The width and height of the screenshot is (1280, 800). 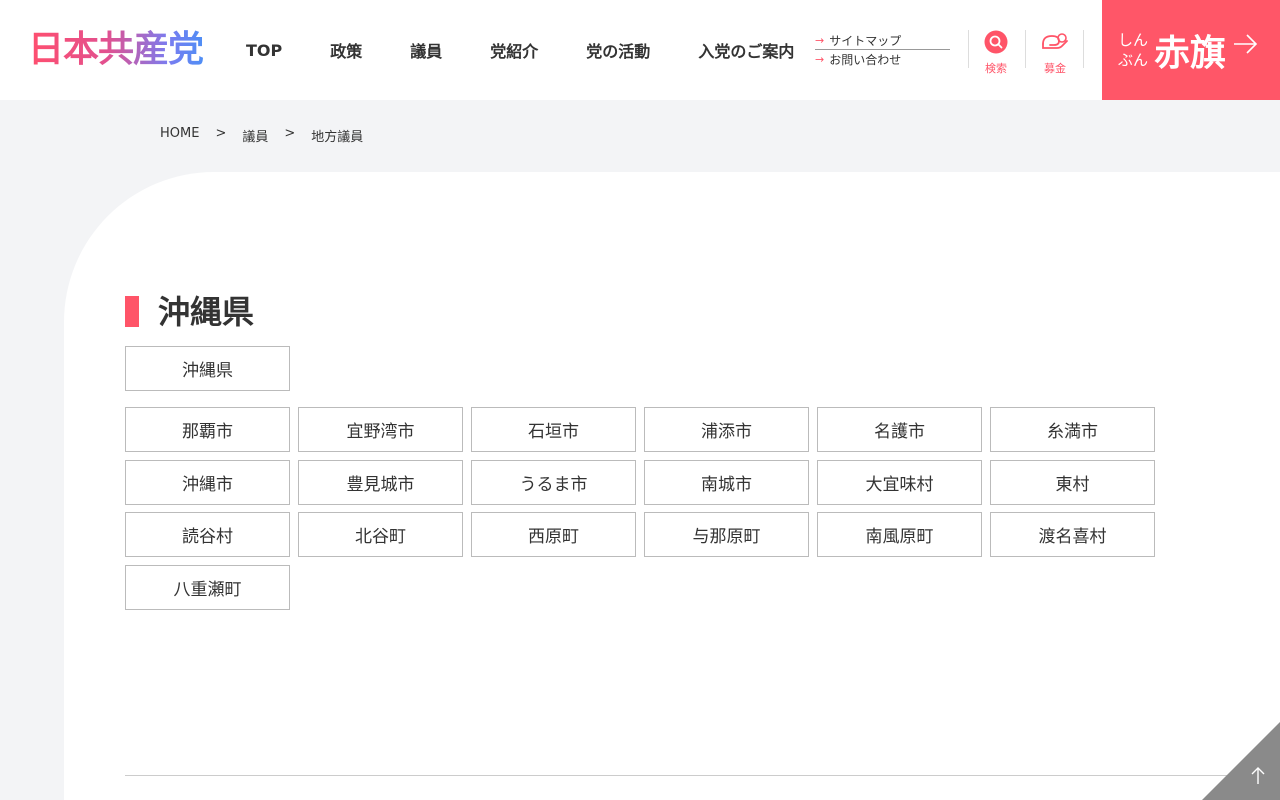 I want to click on municipality-button: 那覇市, so click(x=207, y=429).